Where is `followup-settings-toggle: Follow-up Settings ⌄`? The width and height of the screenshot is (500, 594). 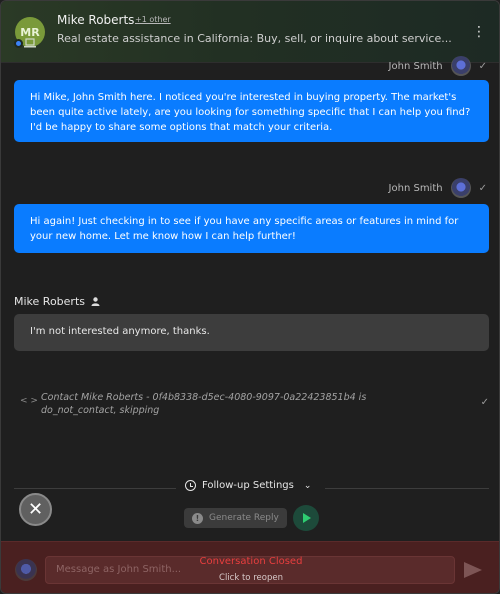 followup-settings-toggle: Follow-up Settings ⌄ is located at coordinates (248, 485).